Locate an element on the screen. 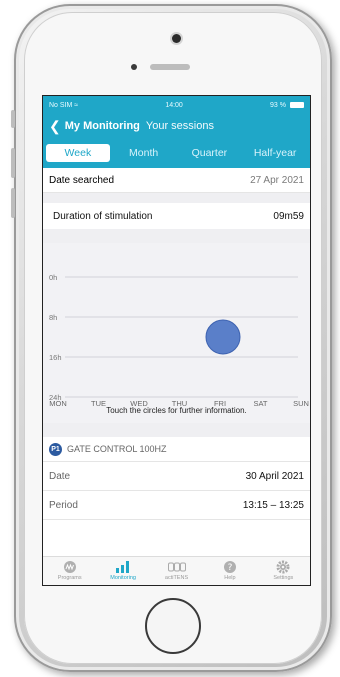 This screenshot has width=340, height=677. programs-icon is located at coordinates (70, 567).